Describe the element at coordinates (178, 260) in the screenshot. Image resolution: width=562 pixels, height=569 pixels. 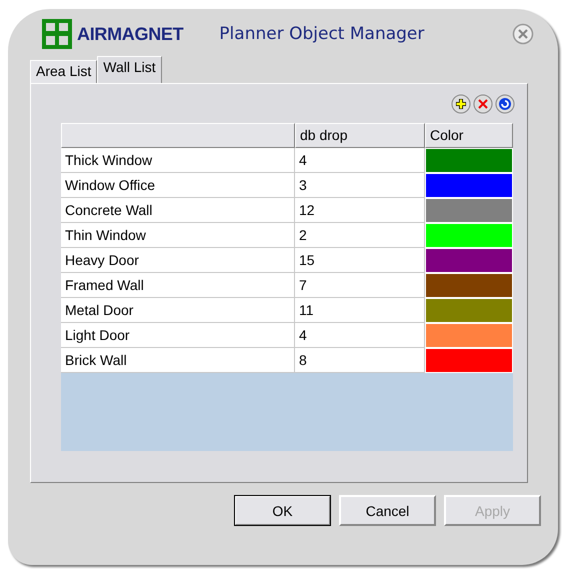
I see `table-cell: Heavy Door` at that location.